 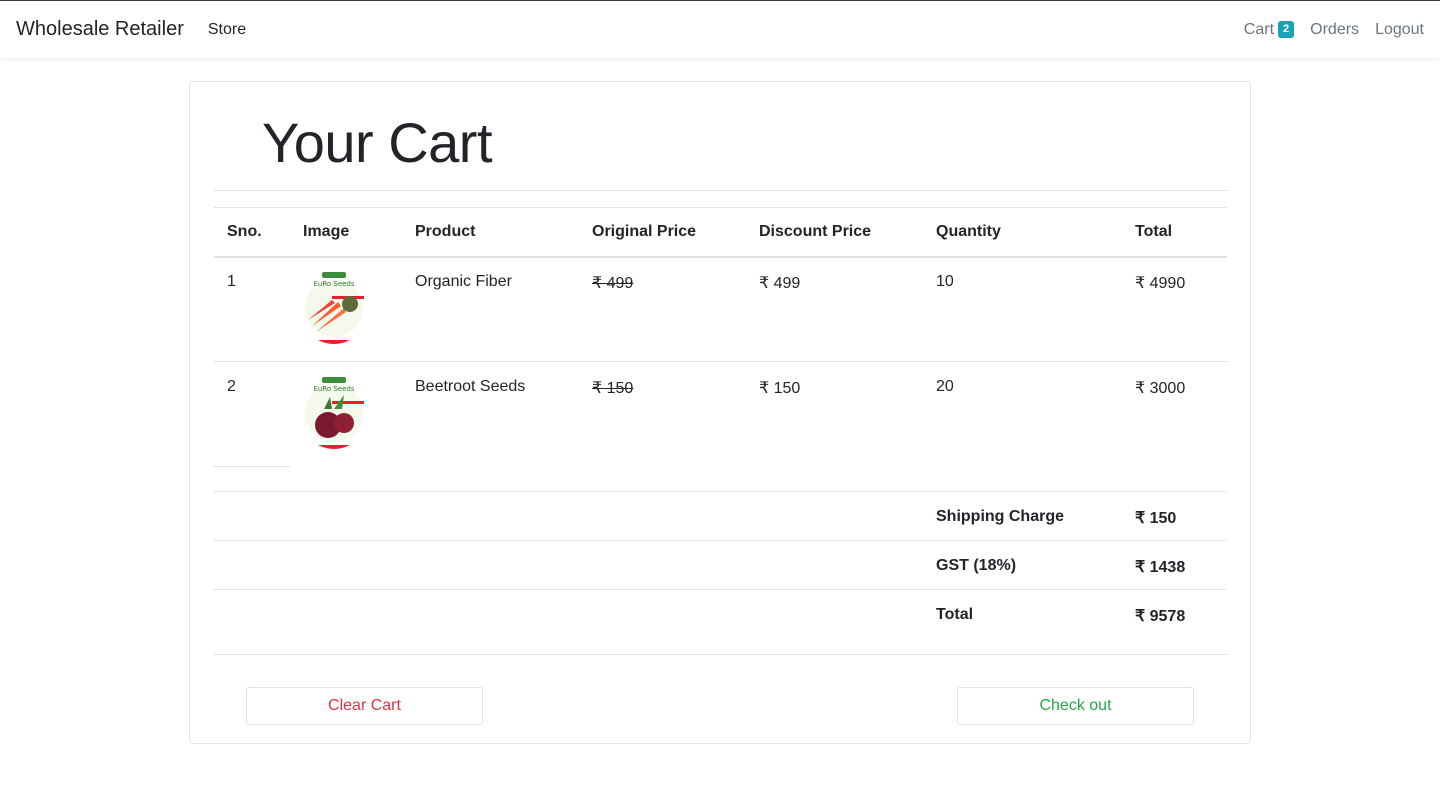 I want to click on footer-divider, so click(x=720, y=654).